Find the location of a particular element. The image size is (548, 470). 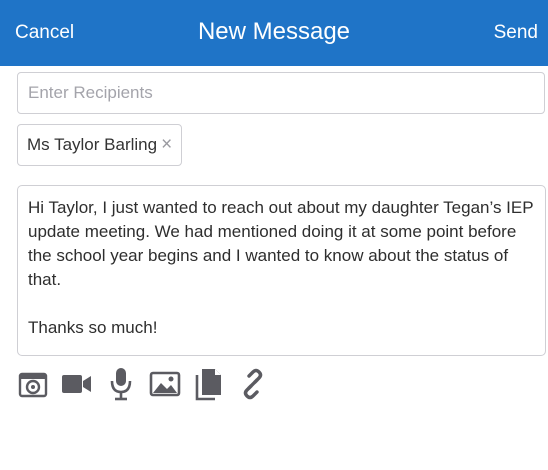

image-icon is located at coordinates (165, 384).